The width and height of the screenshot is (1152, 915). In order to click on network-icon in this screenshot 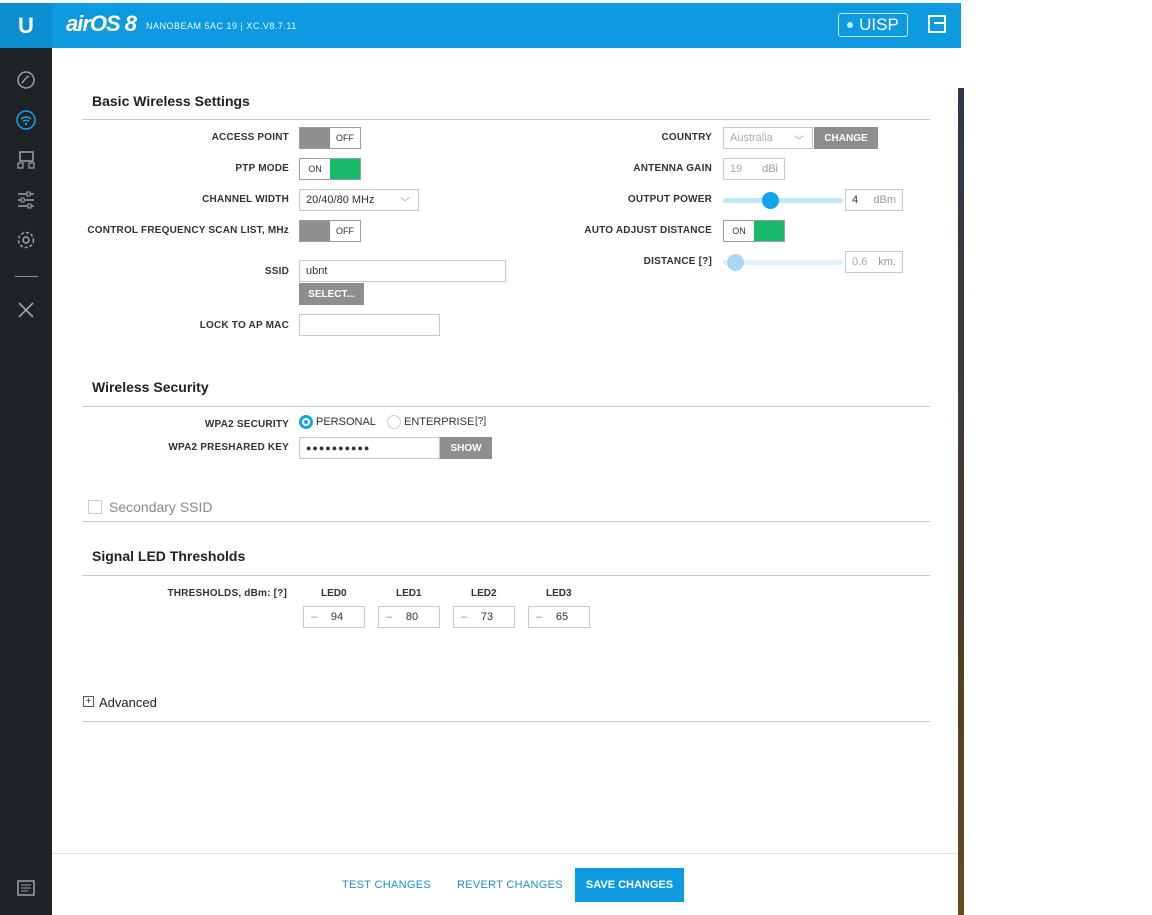, I will do `click(26, 160)`.